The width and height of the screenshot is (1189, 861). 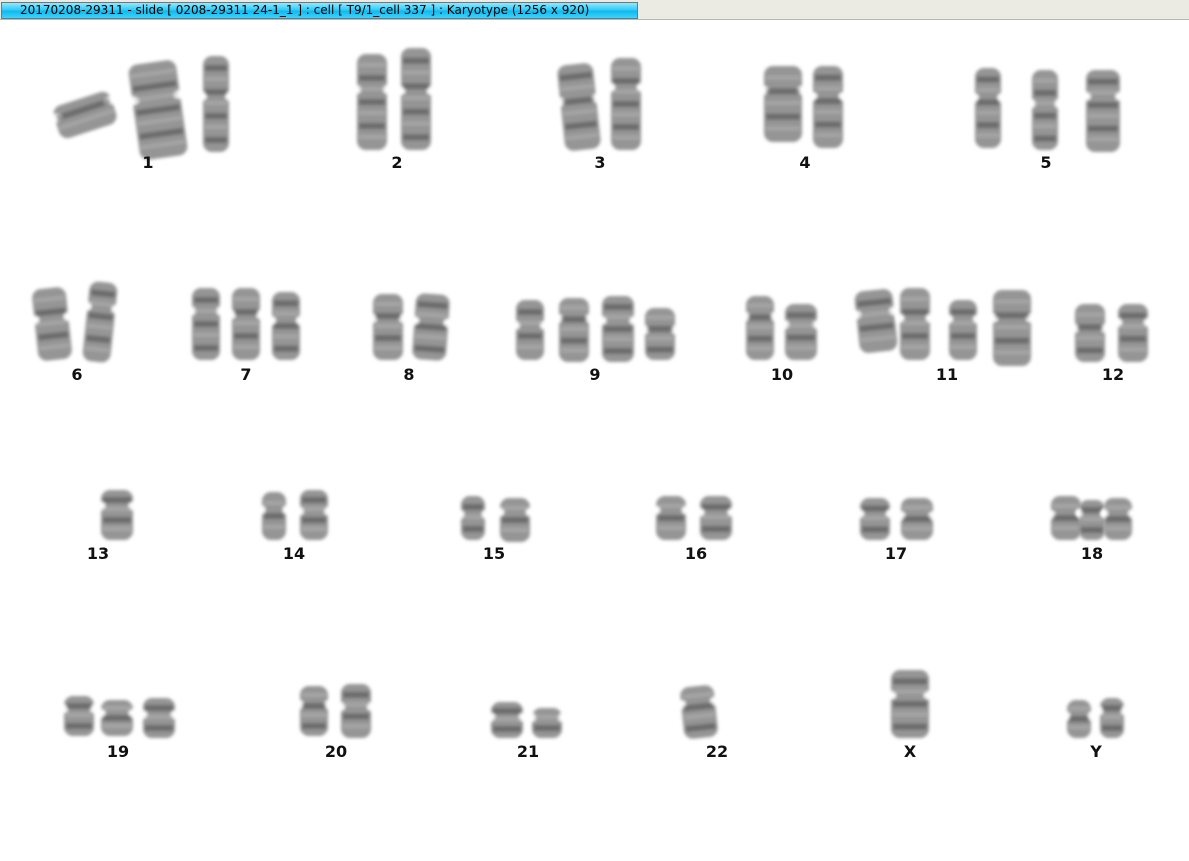 What do you see at coordinates (409, 374) in the screenshot?
I see `chromosome-label-8: 8` at bounding box center [409, 374].